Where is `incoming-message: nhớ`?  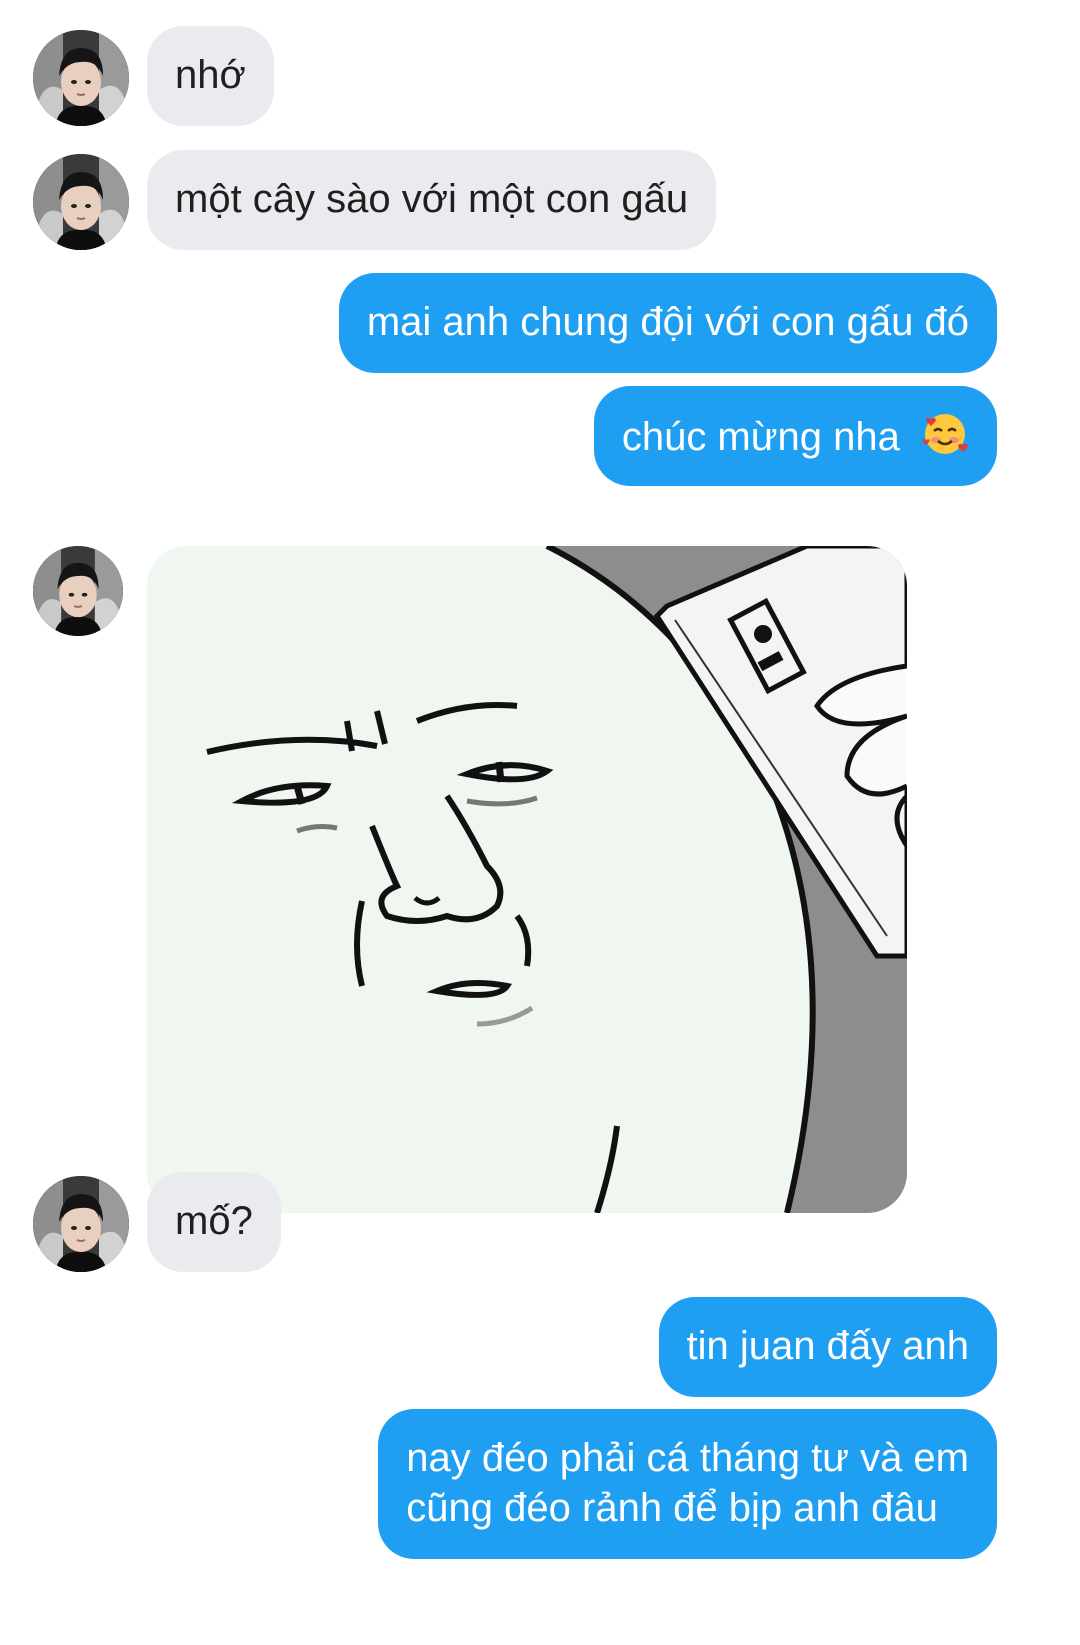 incoming-message: nhớ is located at coordinates (210, 76).